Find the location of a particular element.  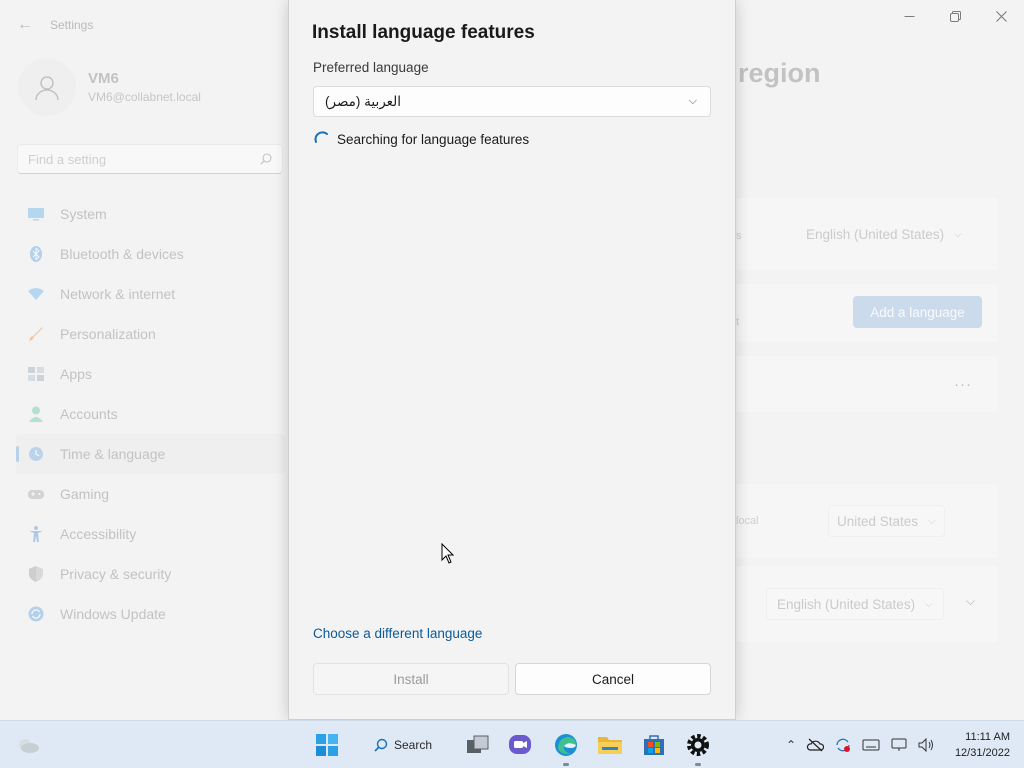

edge-icon is located at coordinates (566, 745).